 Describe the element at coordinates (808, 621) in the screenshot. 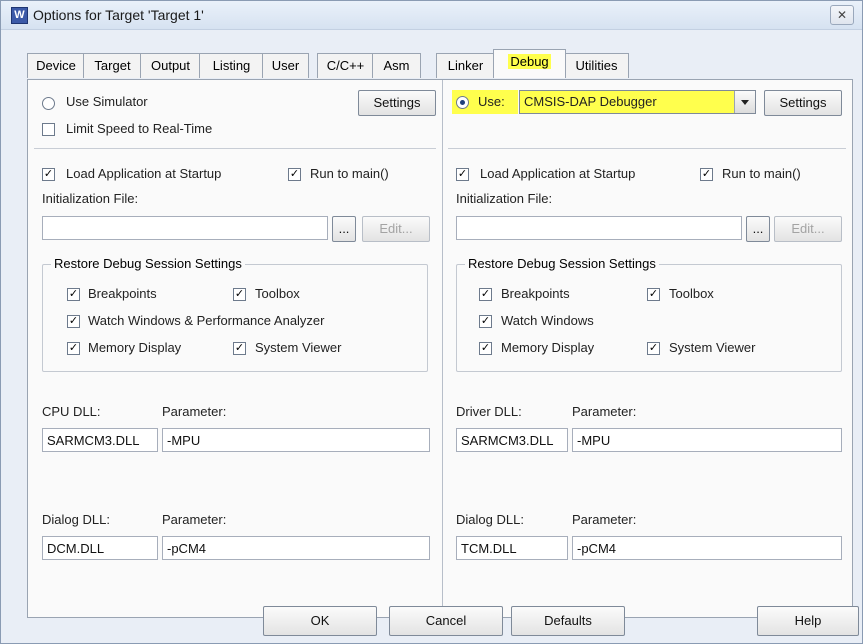

I see `help-button: Help` at that location.